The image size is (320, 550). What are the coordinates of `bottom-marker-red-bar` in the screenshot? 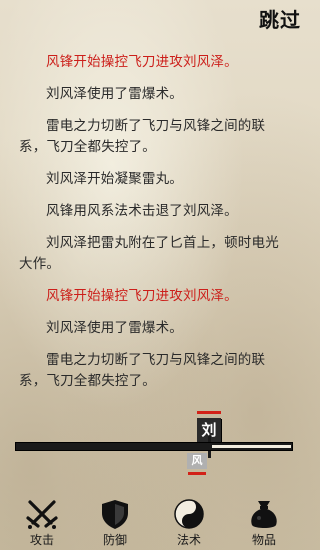 It's located at (197, 473).